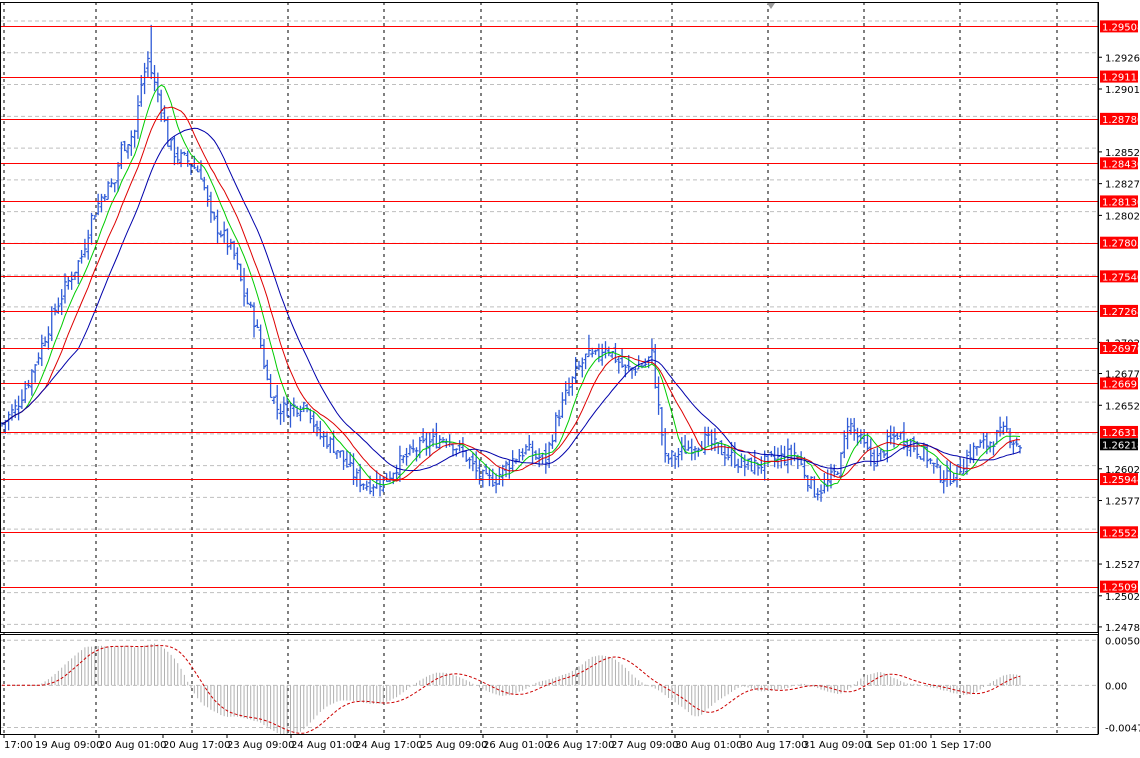 Image resolution: width=1140 pixels, height=758 pixels. Describe the element at coordinates (580, 745) in the screenshot. I see `time-axis-label: 26 Aug 17:00` at that location.